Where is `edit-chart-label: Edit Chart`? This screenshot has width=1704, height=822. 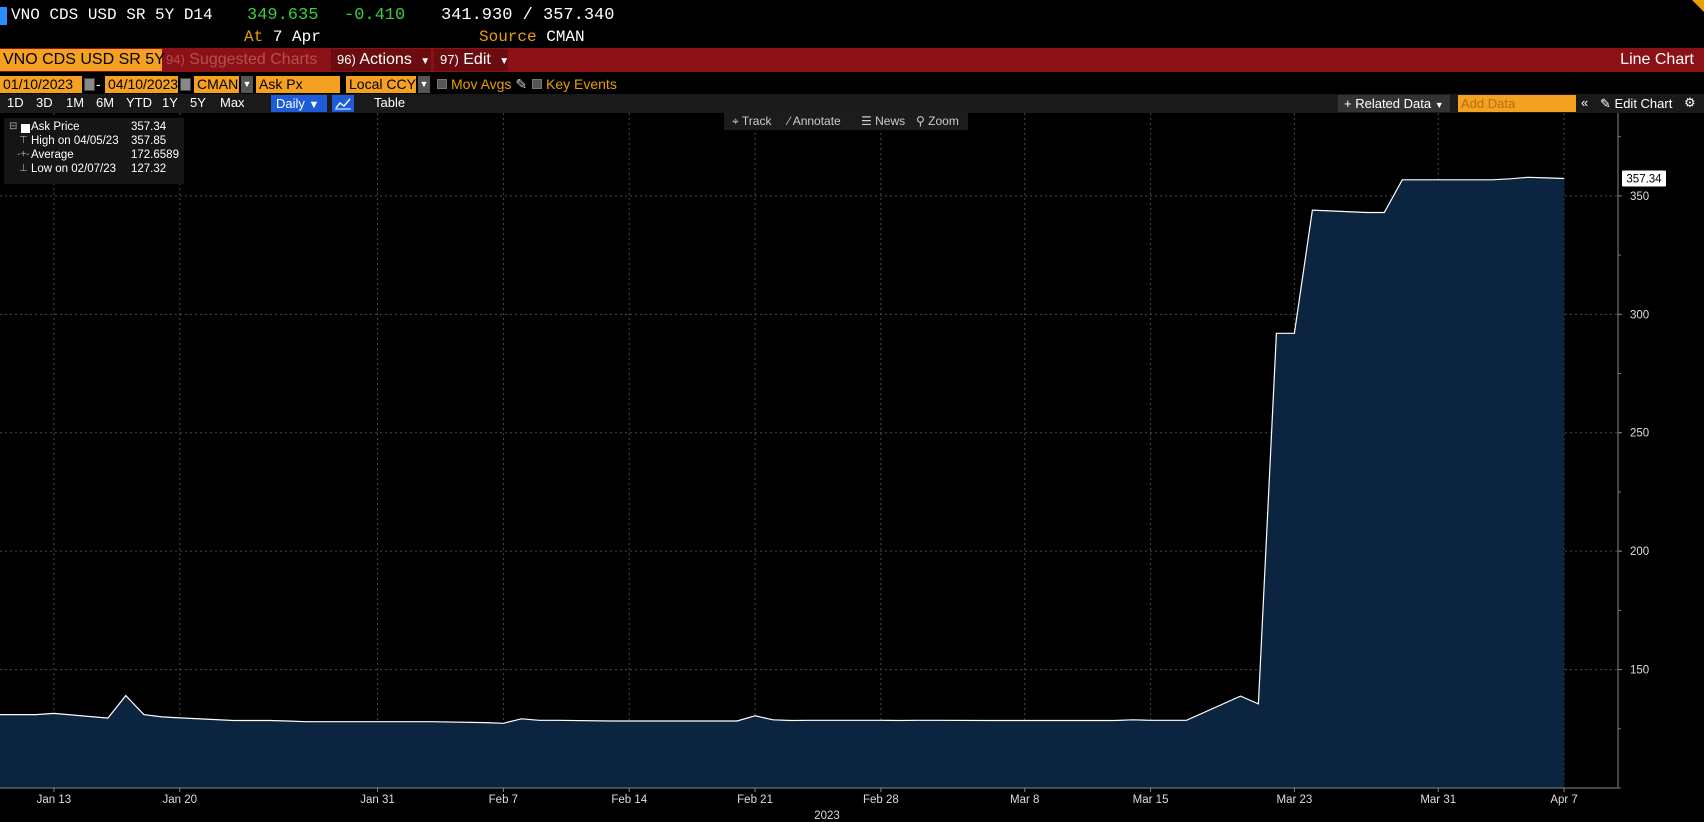 edit-chart-label: Edit Chart is located at coordinates (1643, 103).